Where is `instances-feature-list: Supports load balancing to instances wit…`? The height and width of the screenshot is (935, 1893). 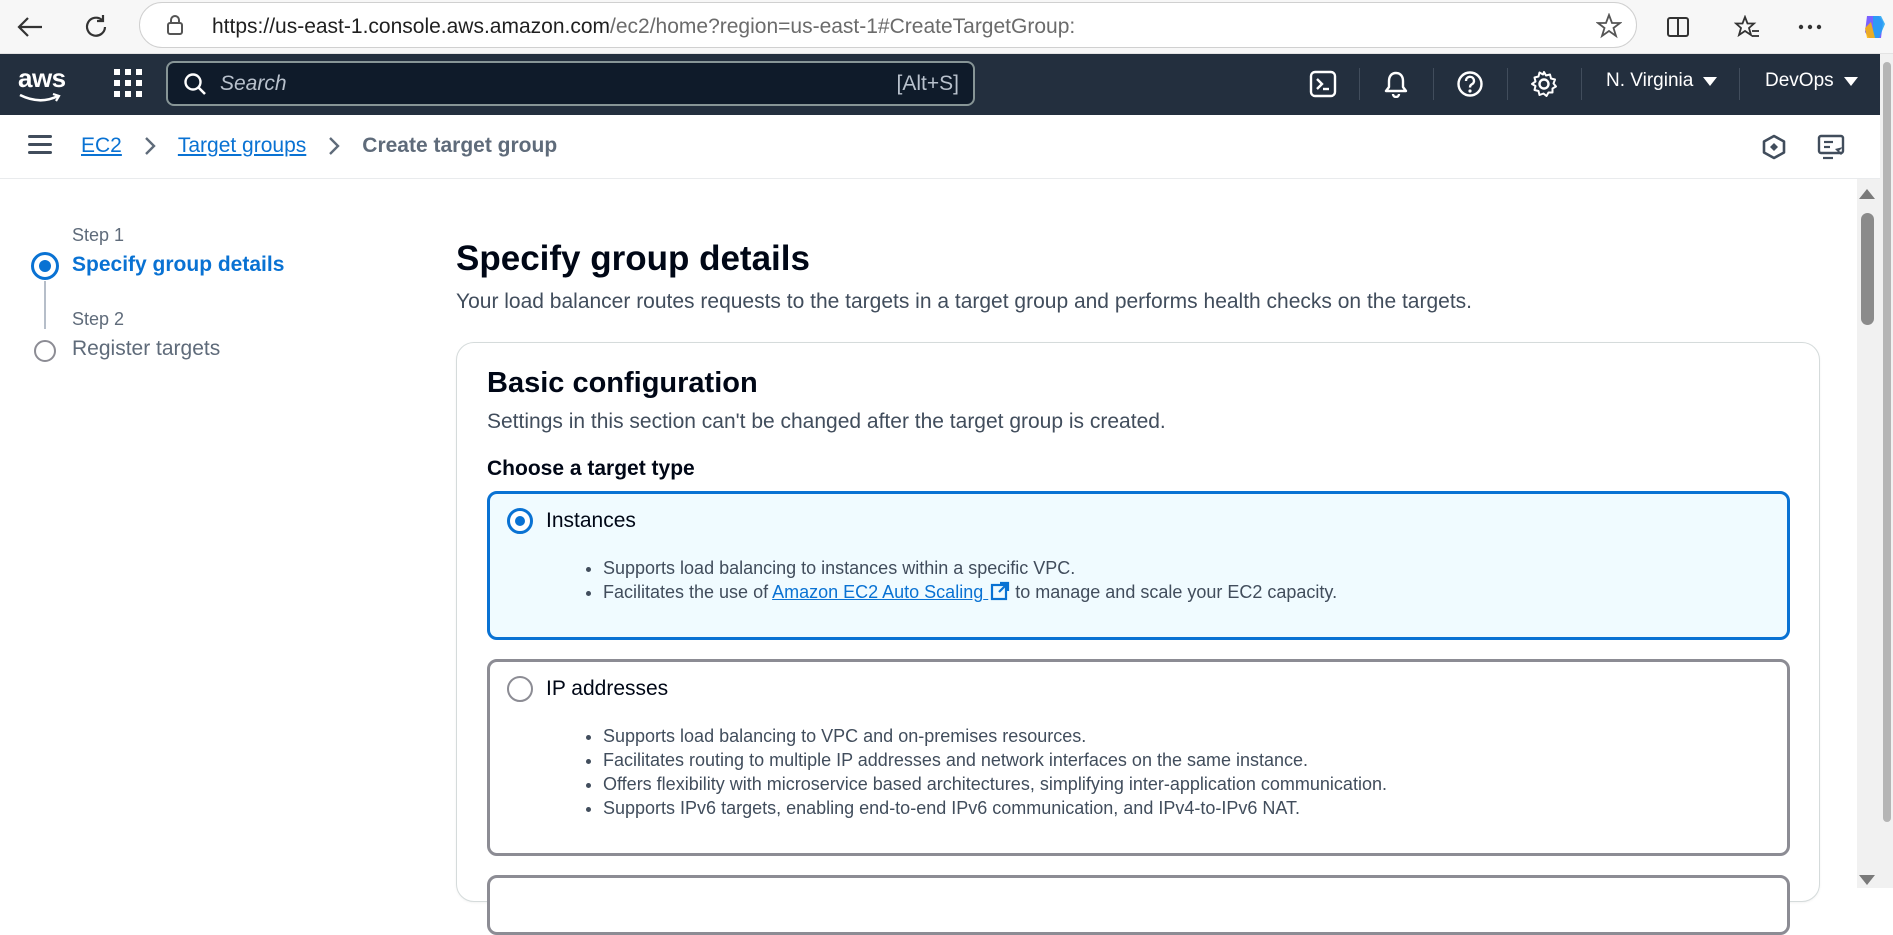
instances-feature-list: Supports load balancing to instances wit… is located at coordinates (970, 580).